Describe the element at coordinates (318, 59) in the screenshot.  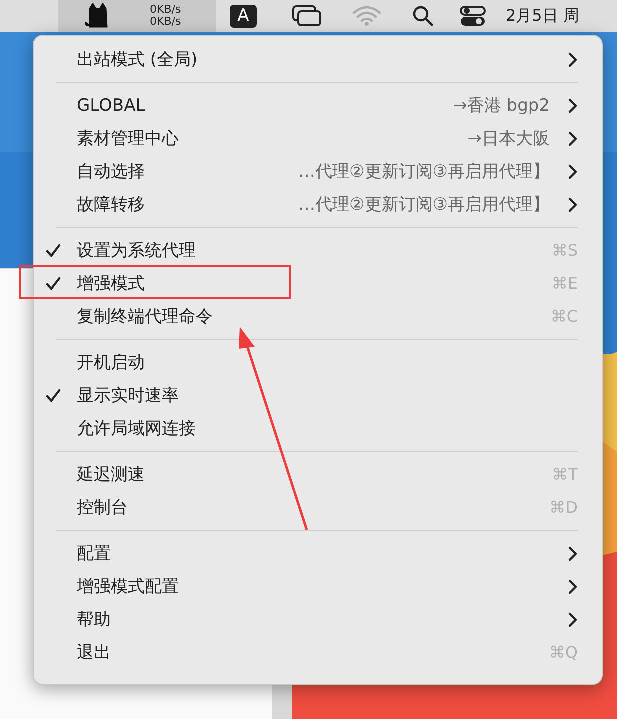
I see `menu-item: 出站模式 (全局)` at that location.